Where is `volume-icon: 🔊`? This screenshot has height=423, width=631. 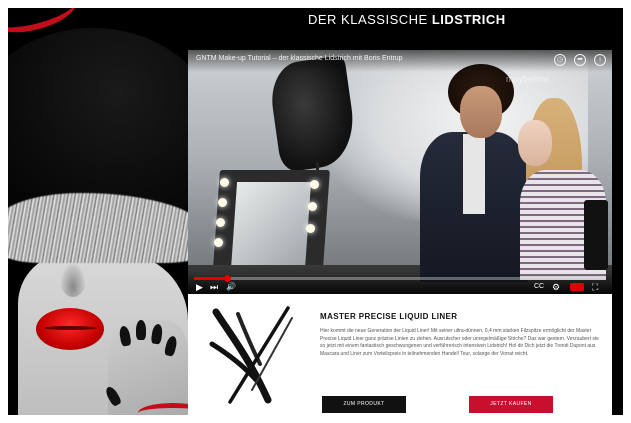 volume-icon: 🔊 is located at coordinates (231, 287).